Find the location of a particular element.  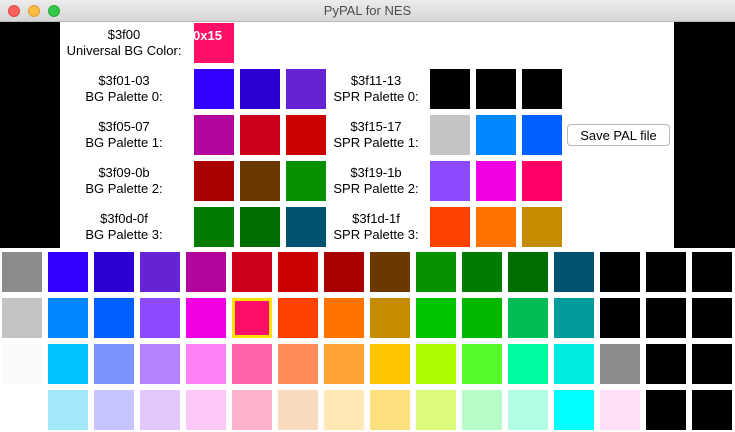

palette-color-swatch-r1-c10 is located at coordinates (482, 318).